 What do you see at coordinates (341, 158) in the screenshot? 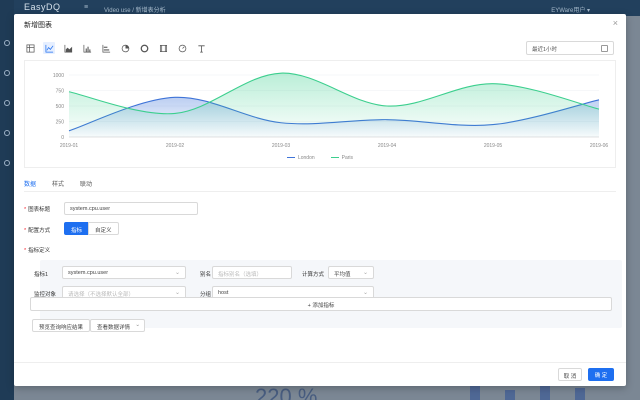
I see `legend-item-paris: Paris` at bounding box center [341, 158].